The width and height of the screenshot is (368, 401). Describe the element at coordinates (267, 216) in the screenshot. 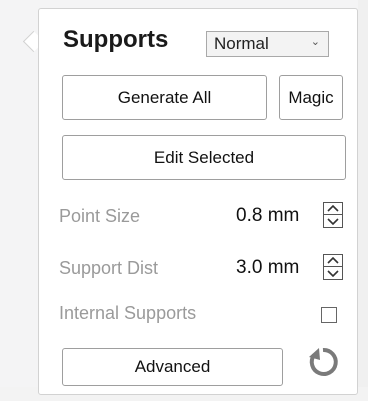

I see `point-size-input: 0.8 mm` at that location.